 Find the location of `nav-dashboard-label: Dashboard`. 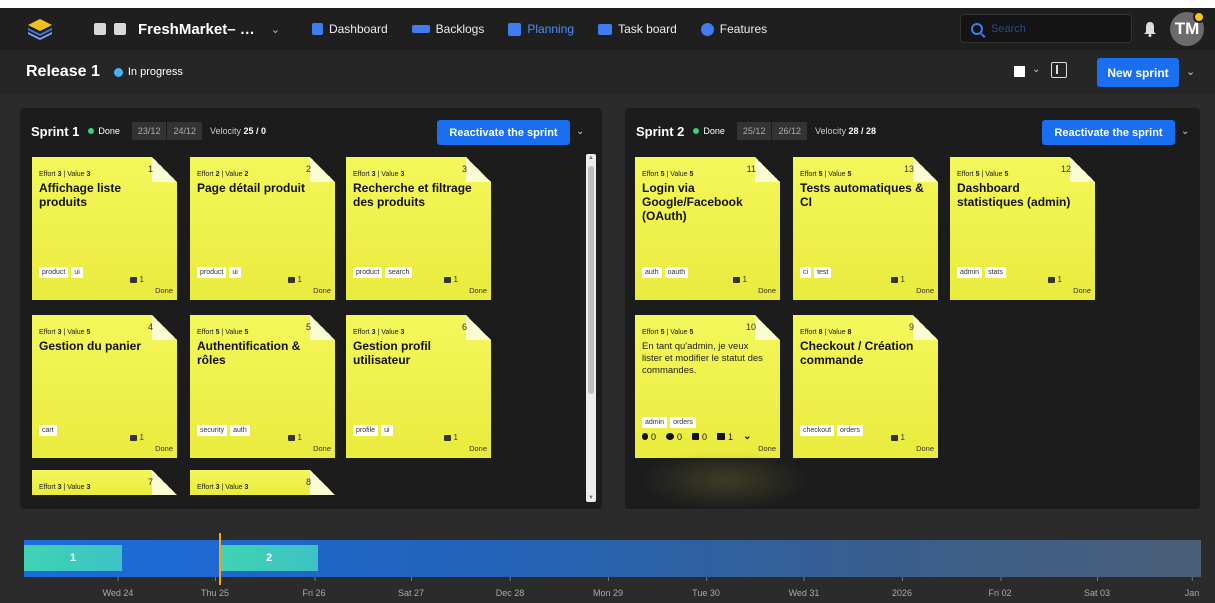

nav-dashboard-label: Dashboard is located at coordinates (358, 29).